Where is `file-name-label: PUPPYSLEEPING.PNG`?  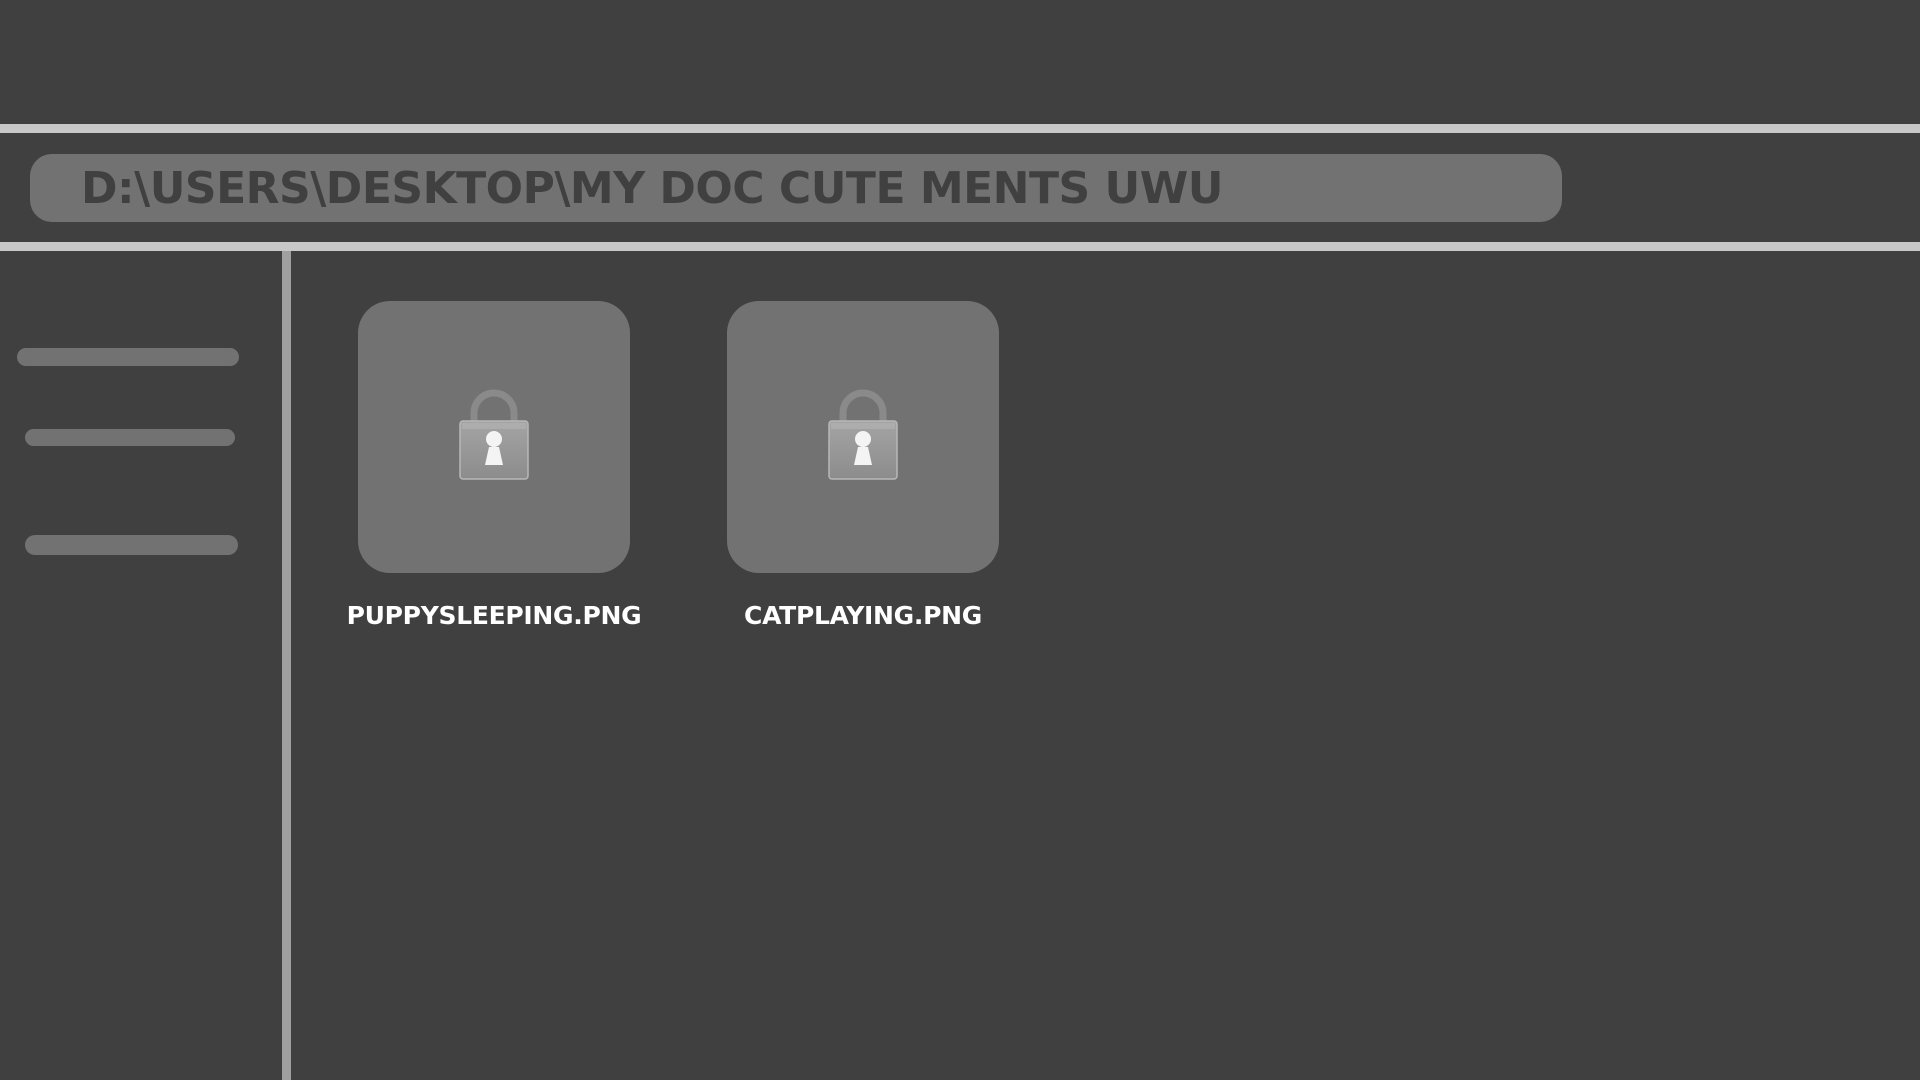
file-name-label: PUPPYSLEEPING.PNG is located at coordinates (494, 615).